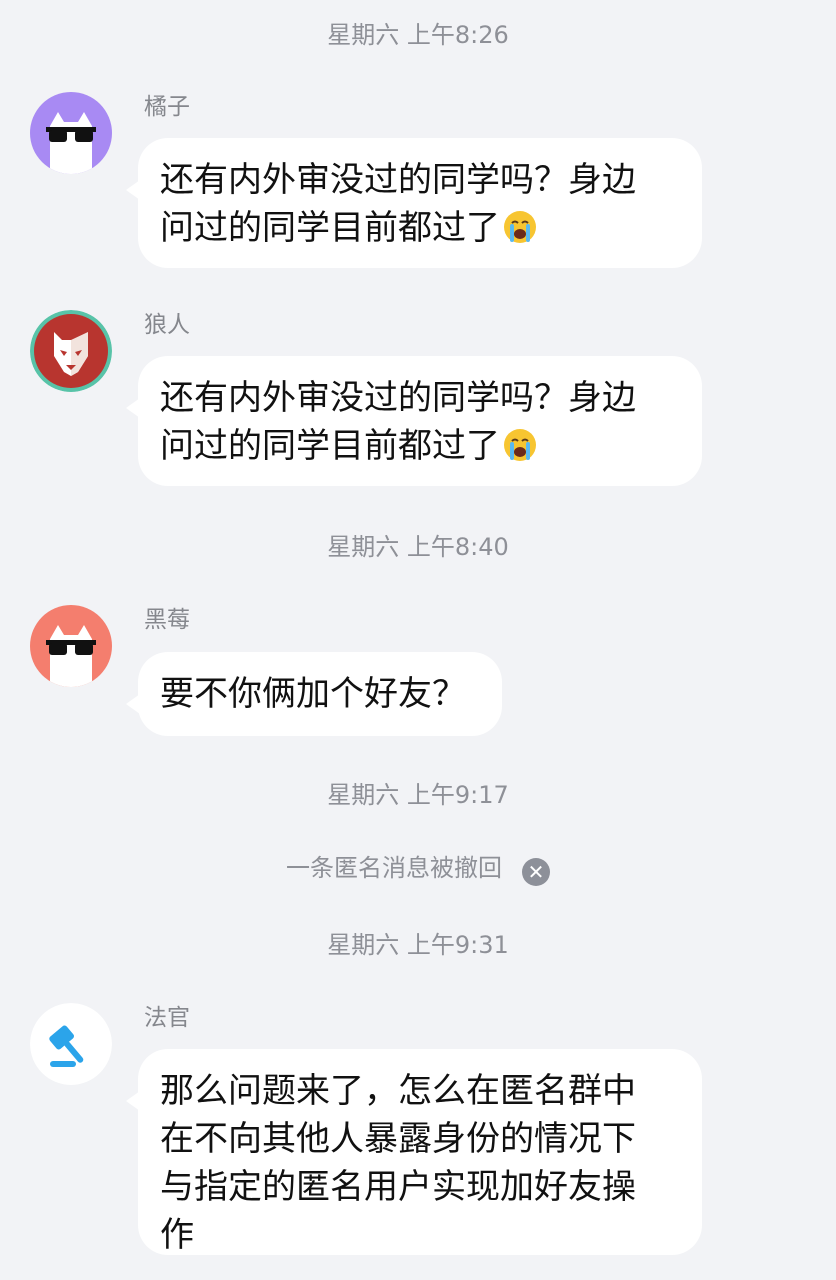  I want to click on timestamp: 星期六 上午8:40, so click(418, 547).